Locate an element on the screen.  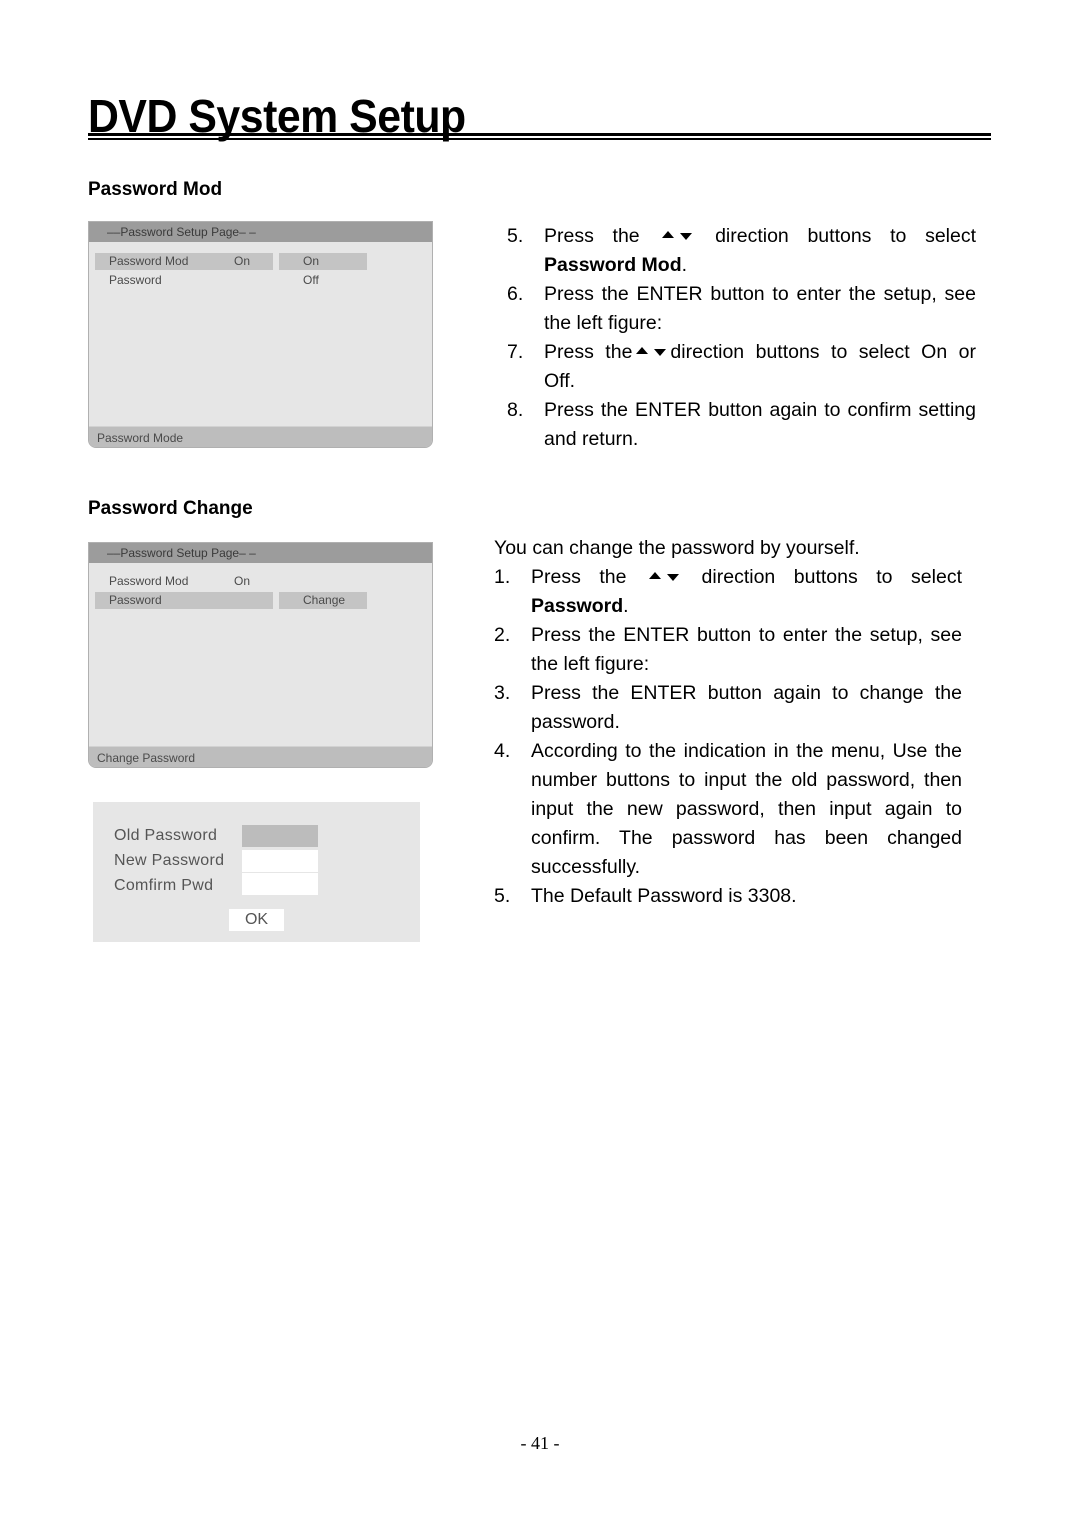
confirm-password-label: Comfirm Pwd is located at coordinates (164, 885).